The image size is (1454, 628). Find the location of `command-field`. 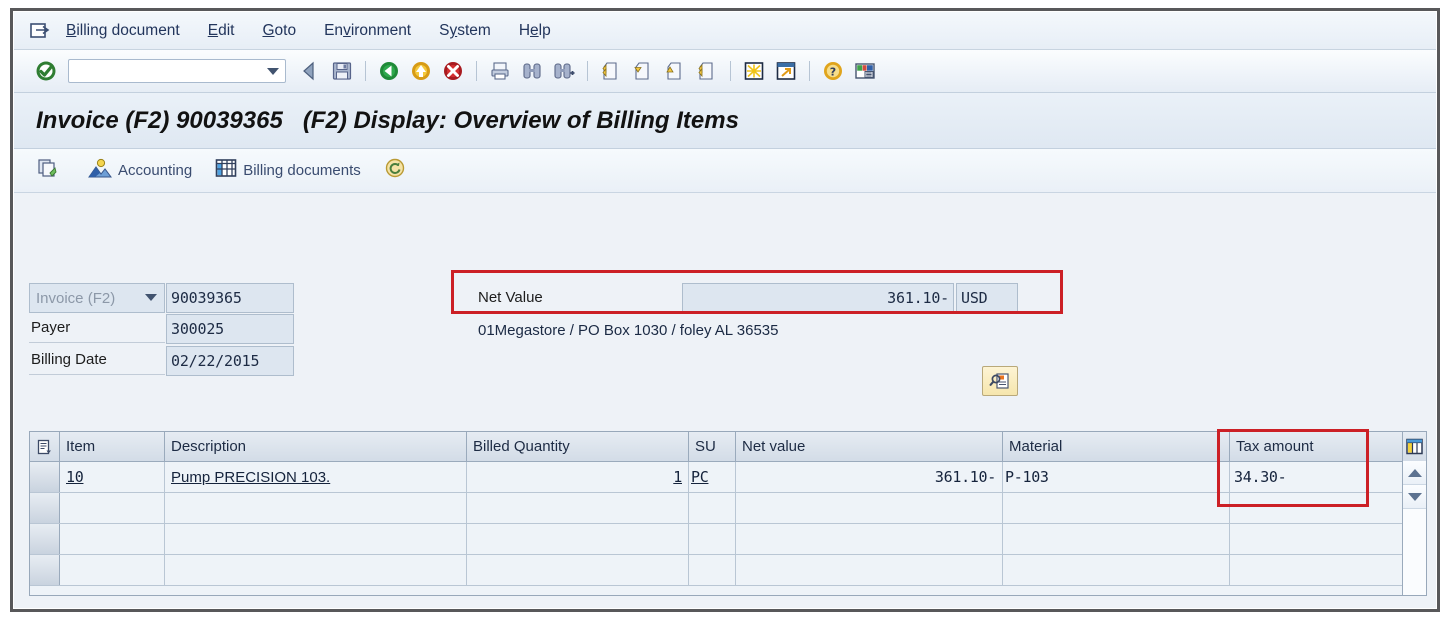

command-field is located at coordinates (177, 71).